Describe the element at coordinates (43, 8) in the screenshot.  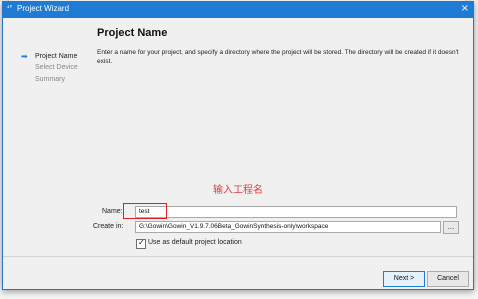
I see `window-title: Project Wizard` at that location.